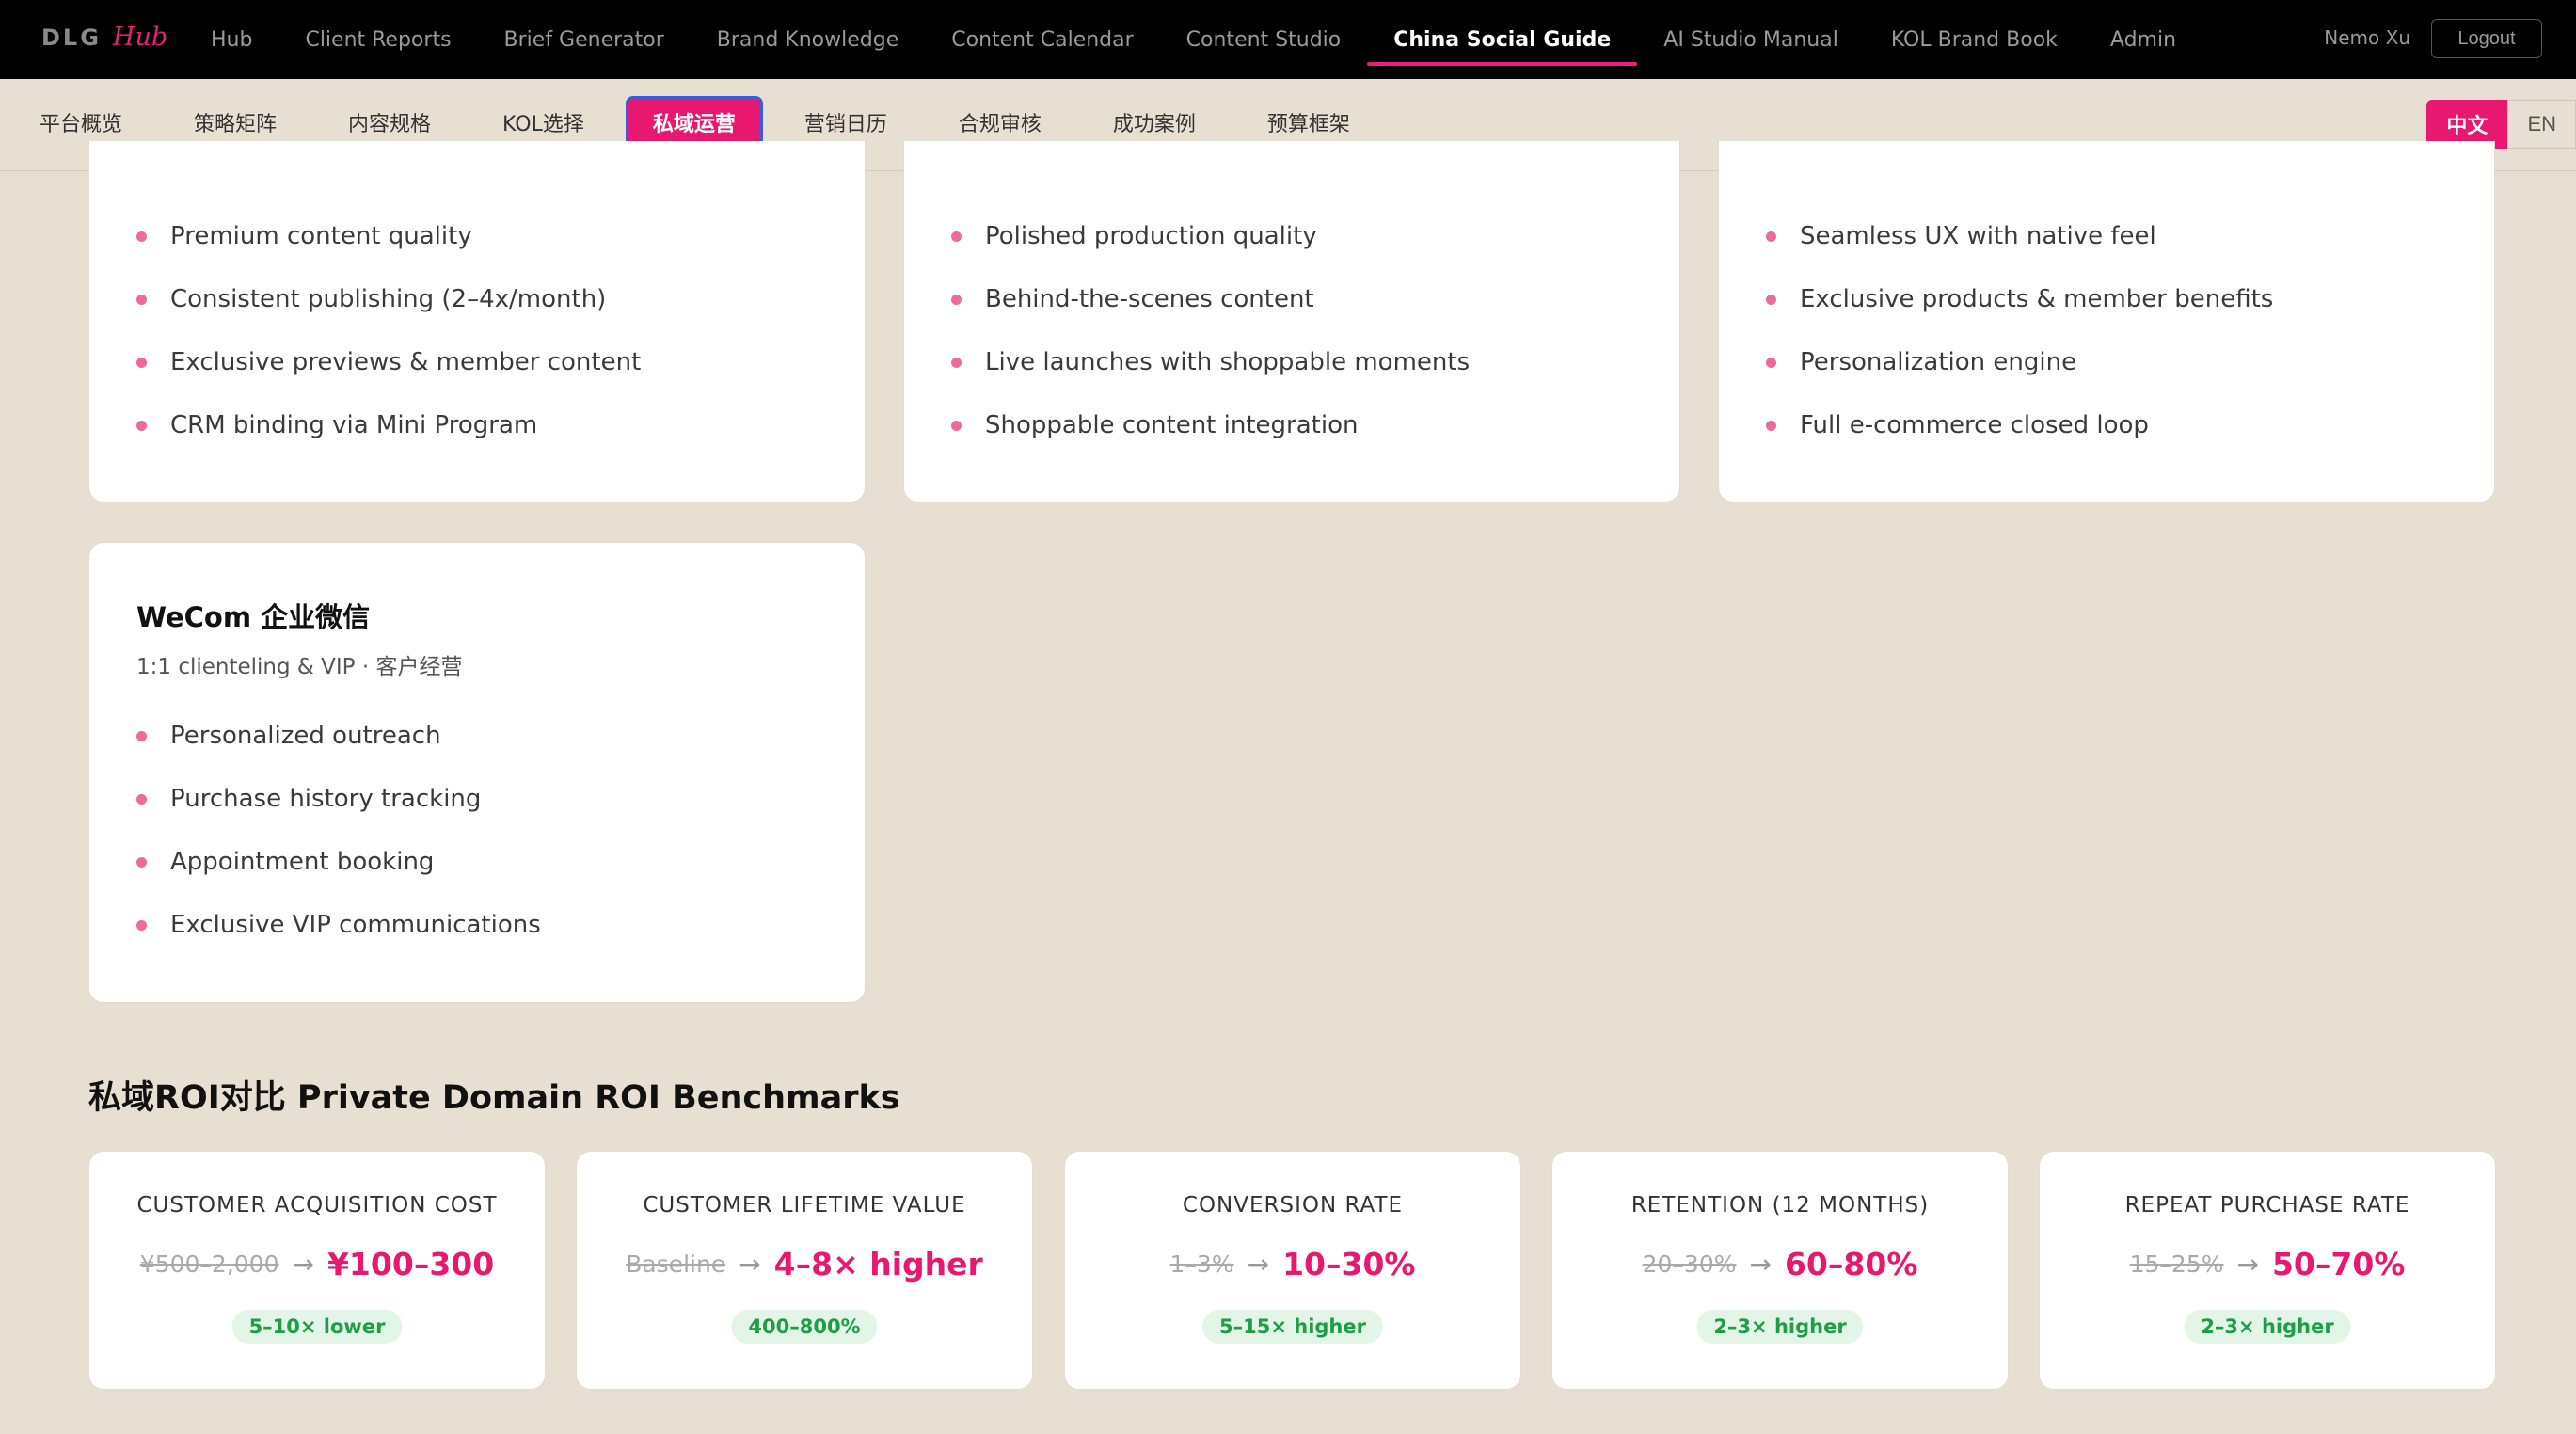 Image resolution: width=2576 pixels, height=1434 pixels. Describe the element at coordinates (1751, 39) in the screenshot. I see `nav-ai-studio-manual: AI Studio Manual` at that location.